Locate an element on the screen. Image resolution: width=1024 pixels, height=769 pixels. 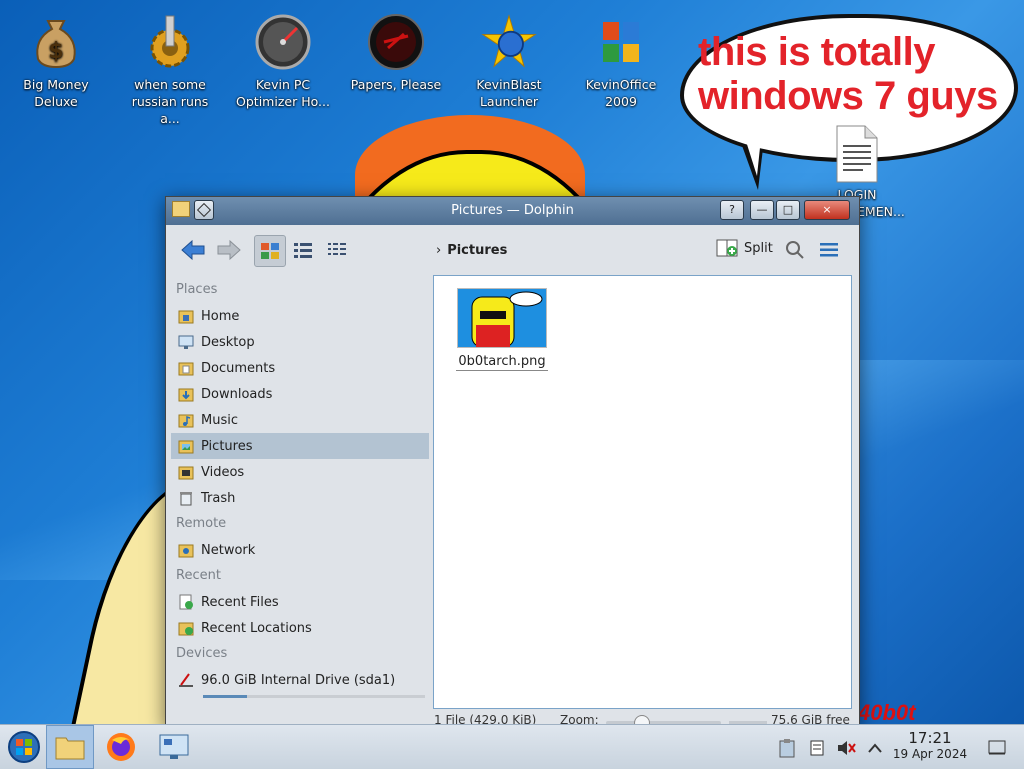
close-button: × is located at coordinates (827, 210).